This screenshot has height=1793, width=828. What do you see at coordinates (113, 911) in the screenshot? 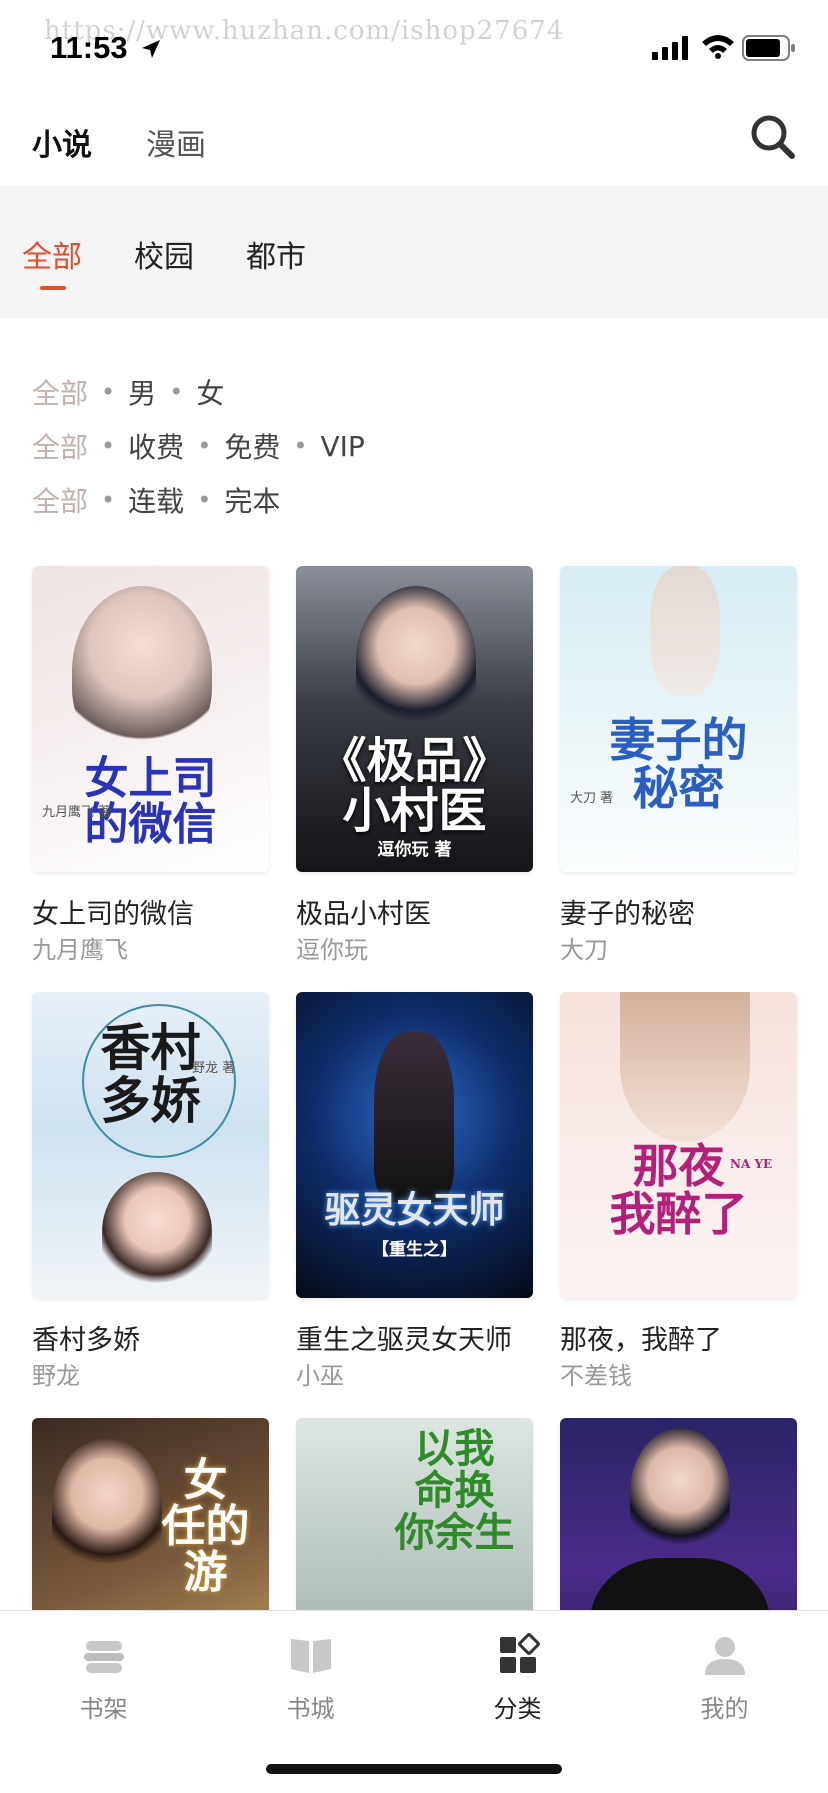
I see `book-title: 女上司的微信` at bounding box center [113, 911].